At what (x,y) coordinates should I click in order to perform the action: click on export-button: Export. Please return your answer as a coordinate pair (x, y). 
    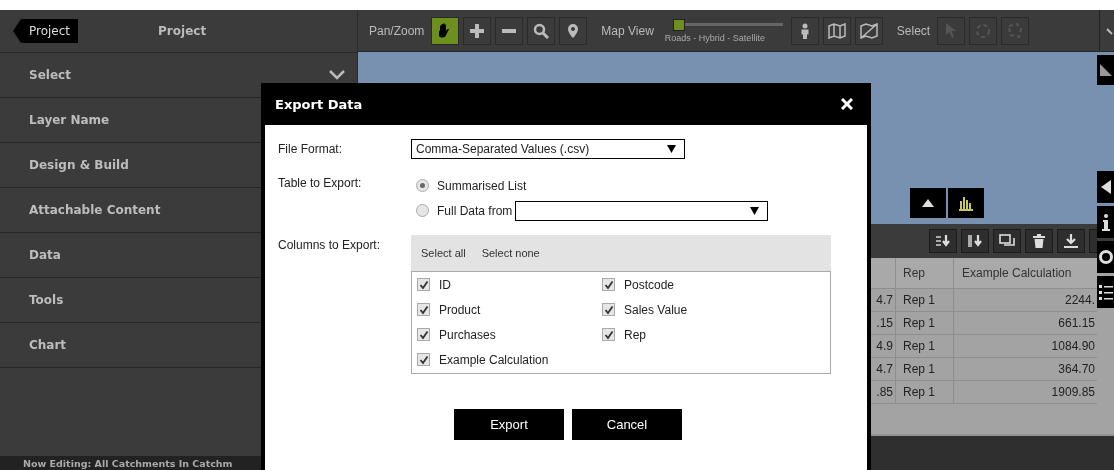
    Looking at the image, I should click on (509, 424).